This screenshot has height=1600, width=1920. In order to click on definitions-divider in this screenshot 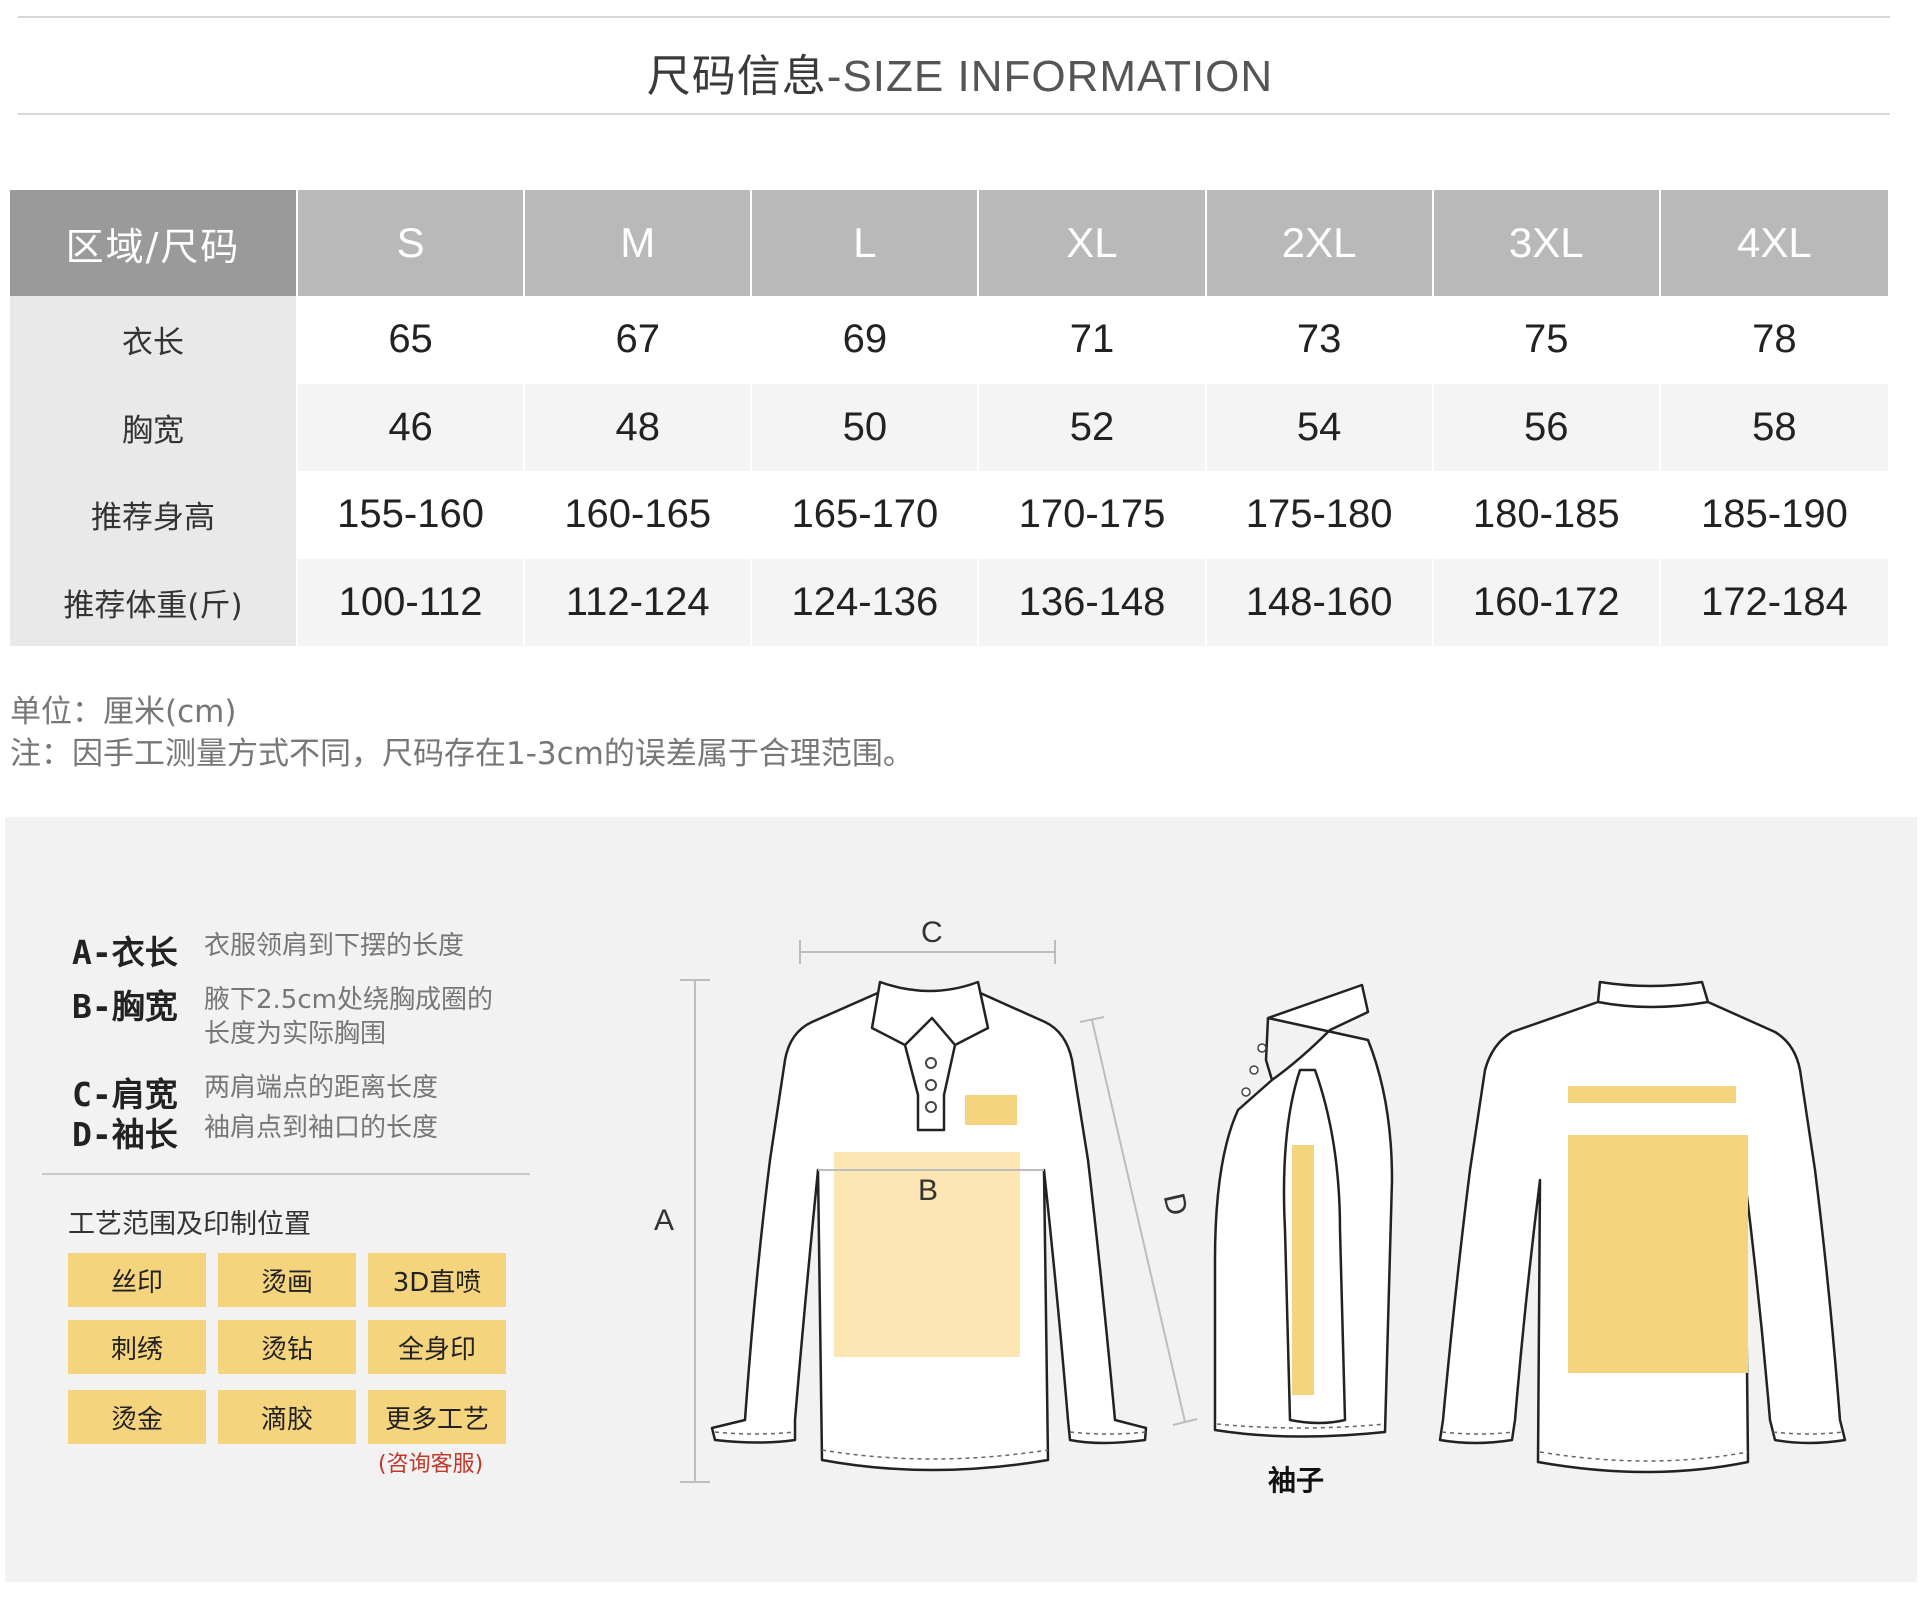, I will do `click(286, 1174)`.